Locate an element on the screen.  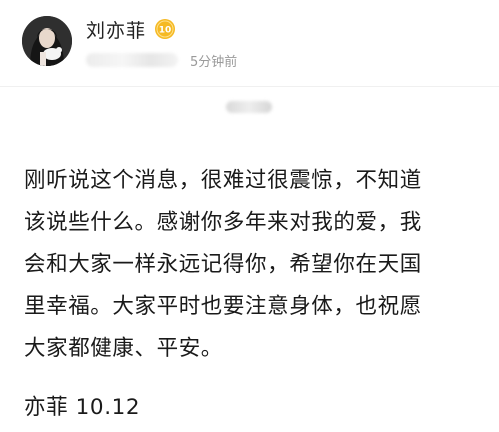
post-signature: 亦菲 10.12 is located at coordinates (82, 407).